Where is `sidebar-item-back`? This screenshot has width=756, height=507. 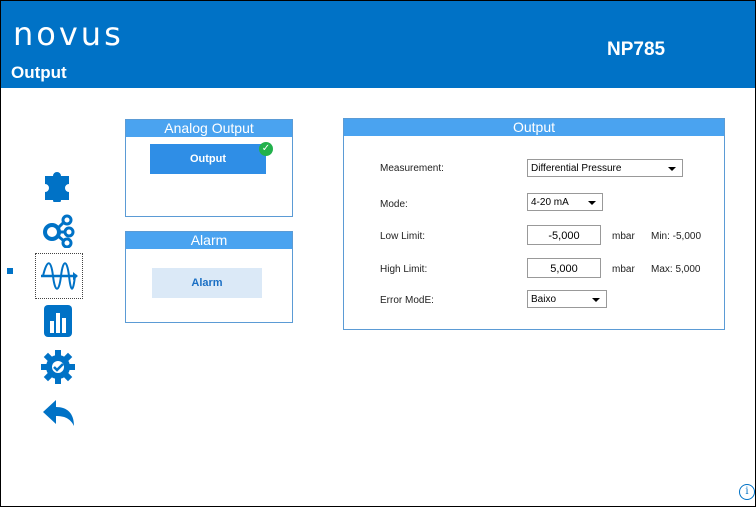
sidebar-item-back is located at coordinates (58, 413).